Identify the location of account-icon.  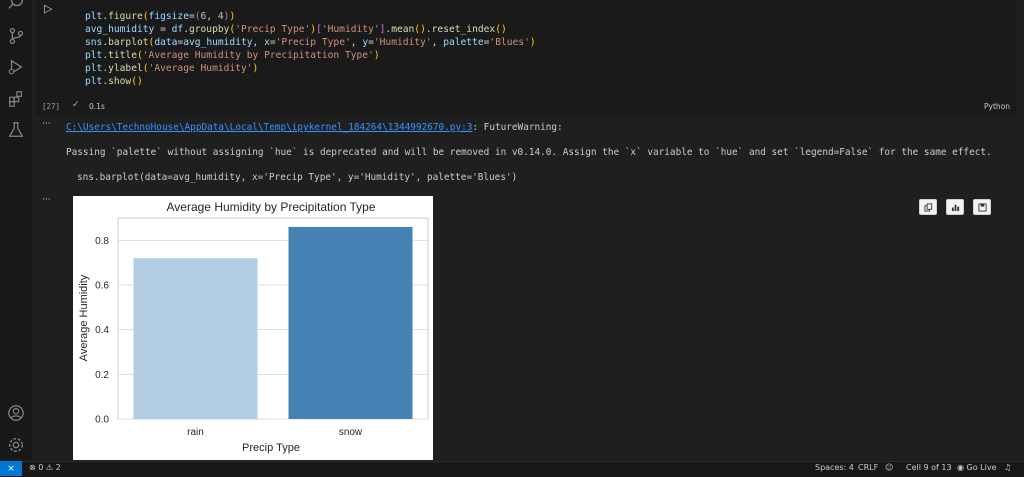
(16, 413).